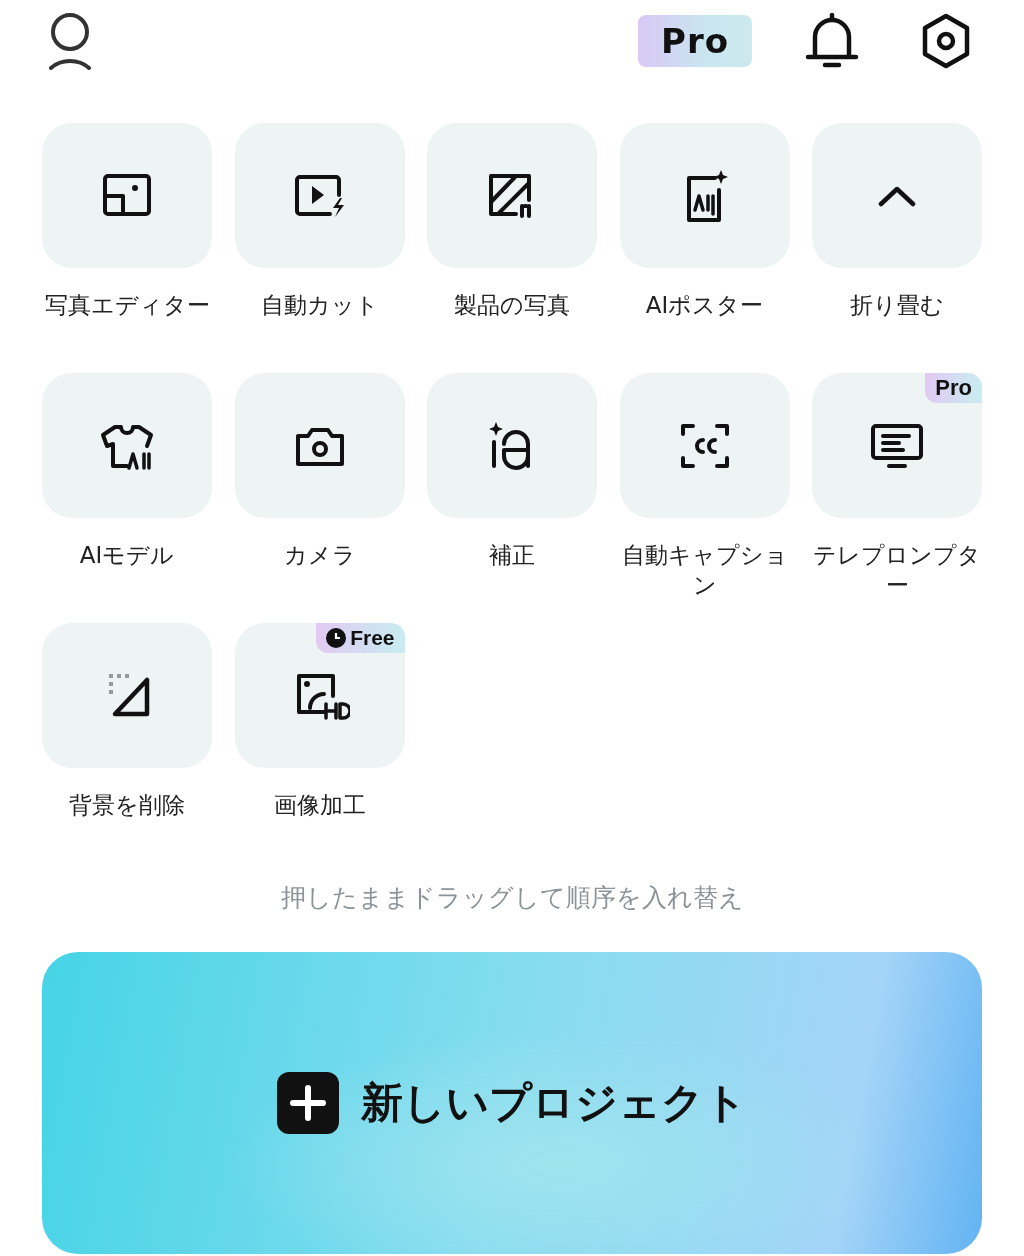 The height and width of the screenshot is (1256, 1024). What do you see at coordinates (319, 695) in the screenshot?
I see `tool-tile: Free` at bounding box center [319, 695].